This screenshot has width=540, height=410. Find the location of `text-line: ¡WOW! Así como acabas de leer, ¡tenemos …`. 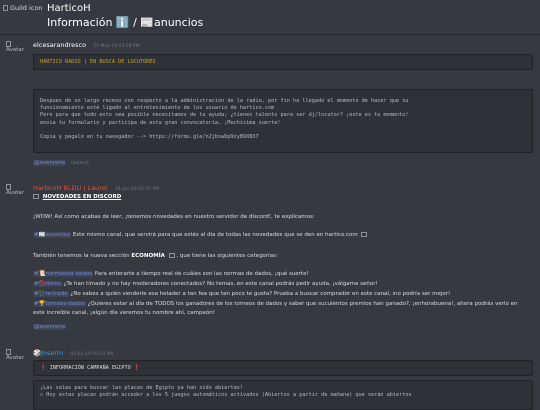

text-line: ¡WOW! Así como acabas de leer, ¡tenemos … is located at coordinates (174, 217).